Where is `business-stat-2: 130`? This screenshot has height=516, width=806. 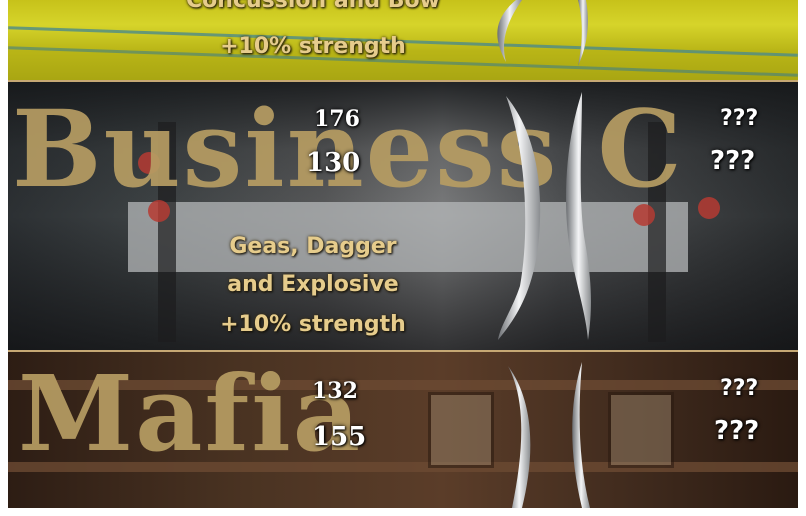 business-stat-2: 130 is located at coordinates (333, 163).